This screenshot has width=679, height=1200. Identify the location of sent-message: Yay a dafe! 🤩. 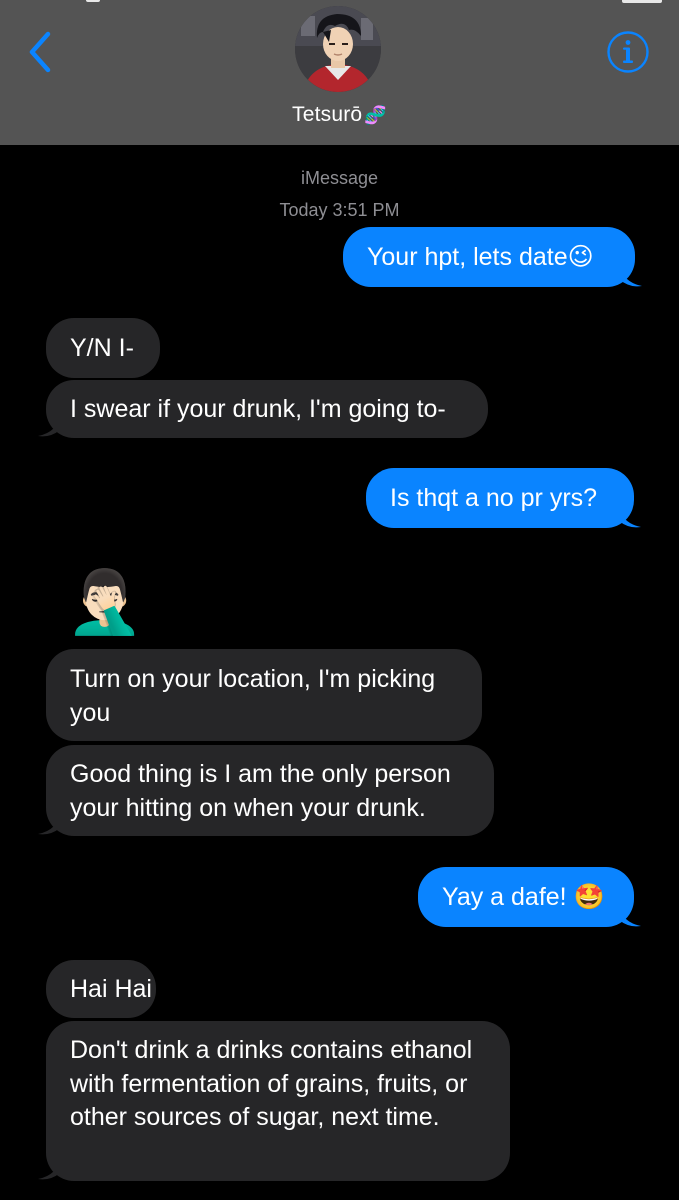
(526, 897).